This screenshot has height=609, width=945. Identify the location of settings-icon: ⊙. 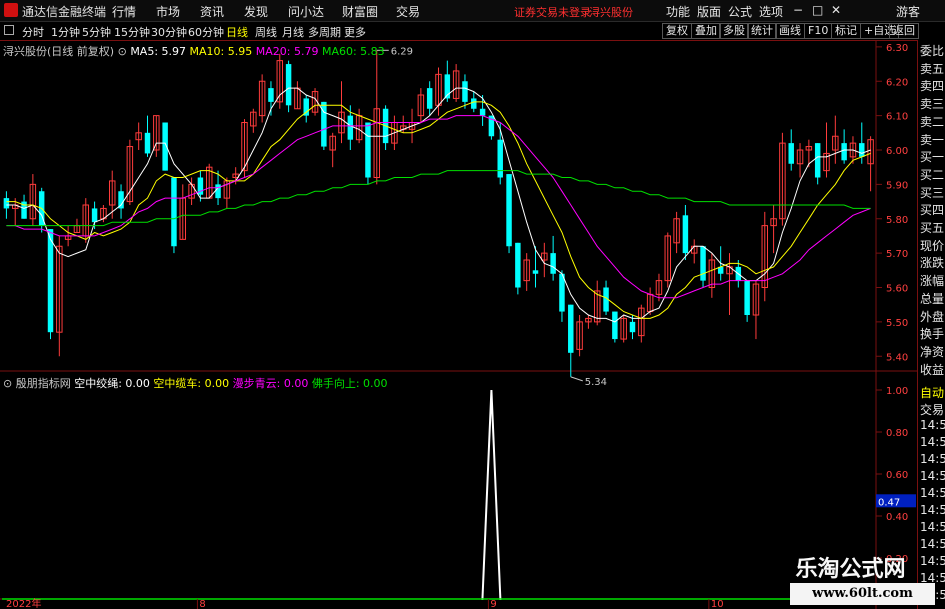
(122, 51).